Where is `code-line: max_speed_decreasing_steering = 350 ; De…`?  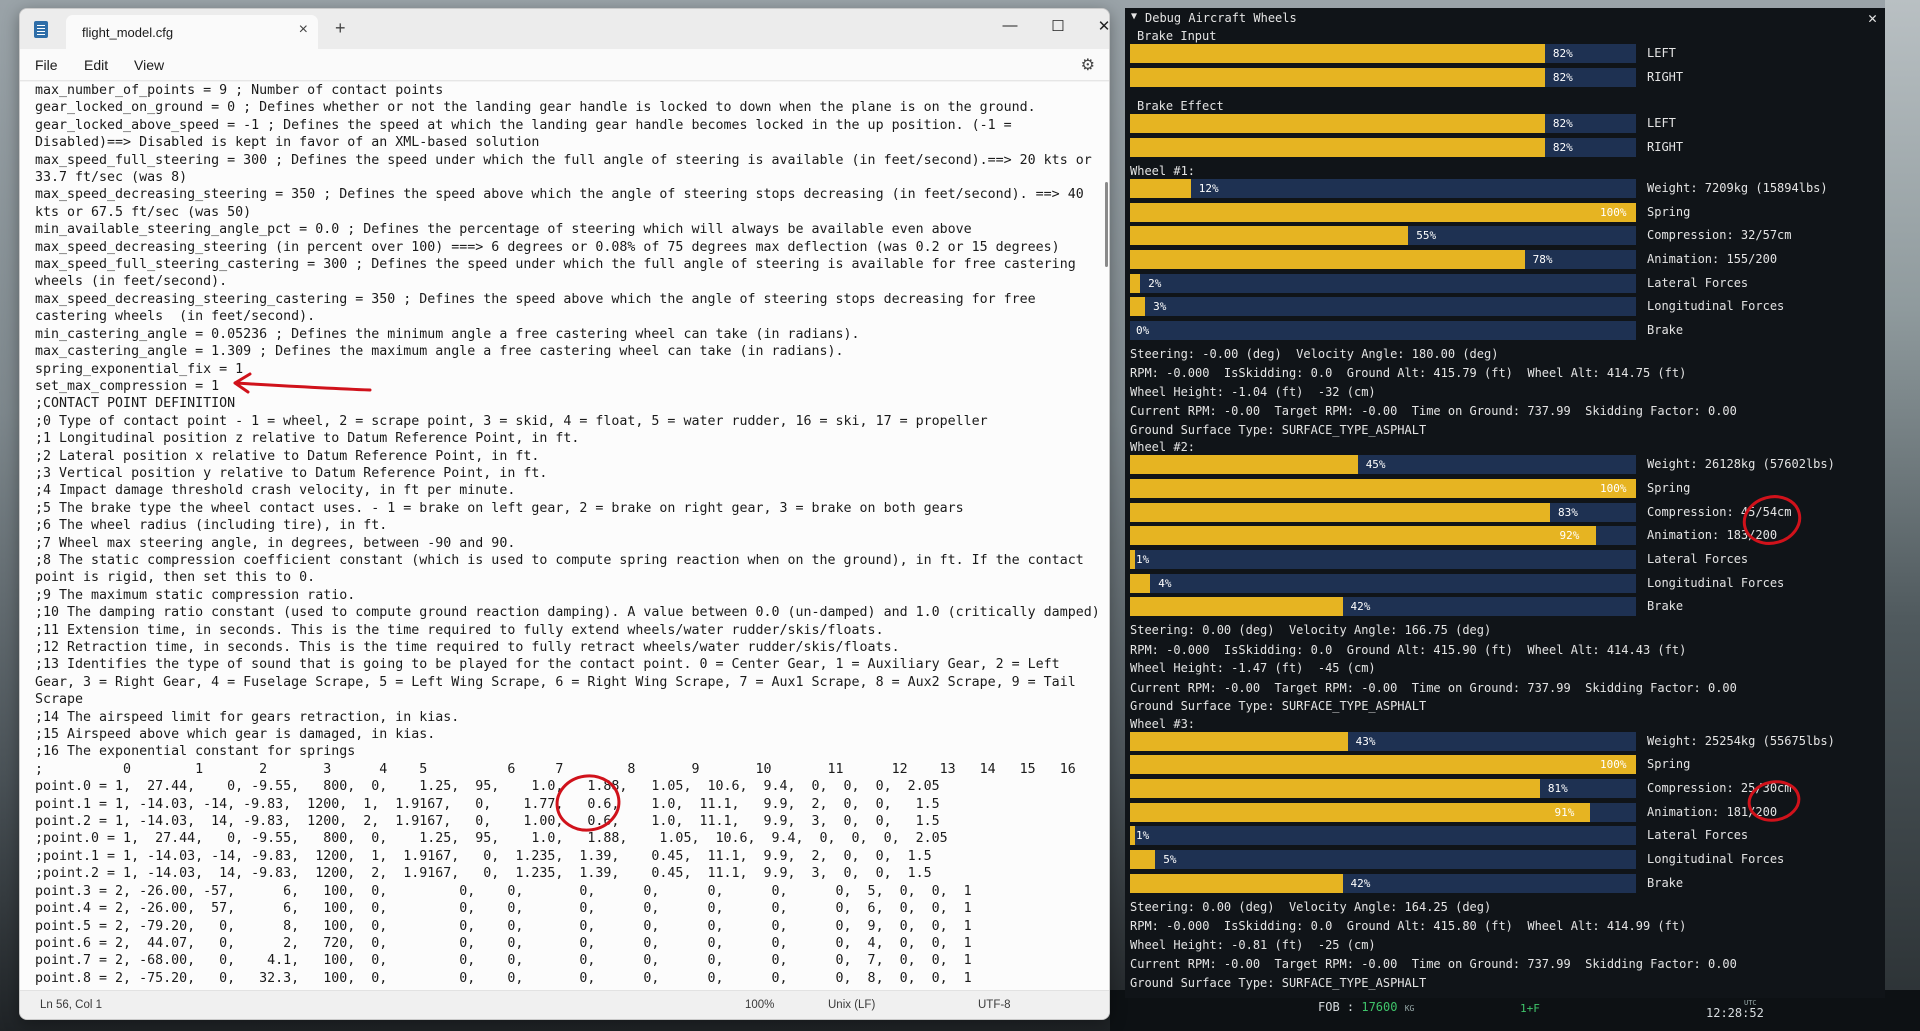 code-line: max_speed_decreasing_steering = 350 ; De… is located at coordinates (559, 195).